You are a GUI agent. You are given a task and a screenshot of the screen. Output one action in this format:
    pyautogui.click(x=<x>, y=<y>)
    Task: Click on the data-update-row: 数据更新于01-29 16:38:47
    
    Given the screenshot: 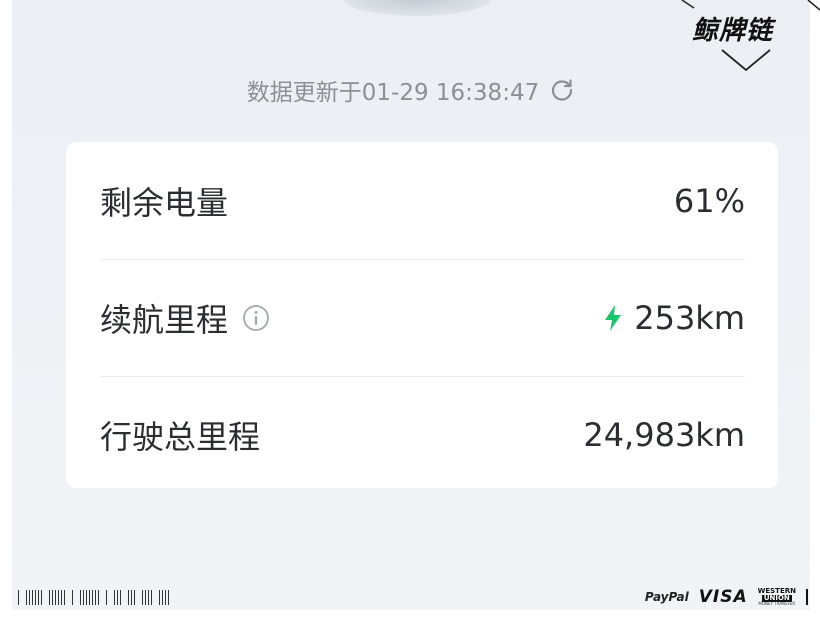 What is the action you would take?
    pyautogui.click(x=411, y=90)
    